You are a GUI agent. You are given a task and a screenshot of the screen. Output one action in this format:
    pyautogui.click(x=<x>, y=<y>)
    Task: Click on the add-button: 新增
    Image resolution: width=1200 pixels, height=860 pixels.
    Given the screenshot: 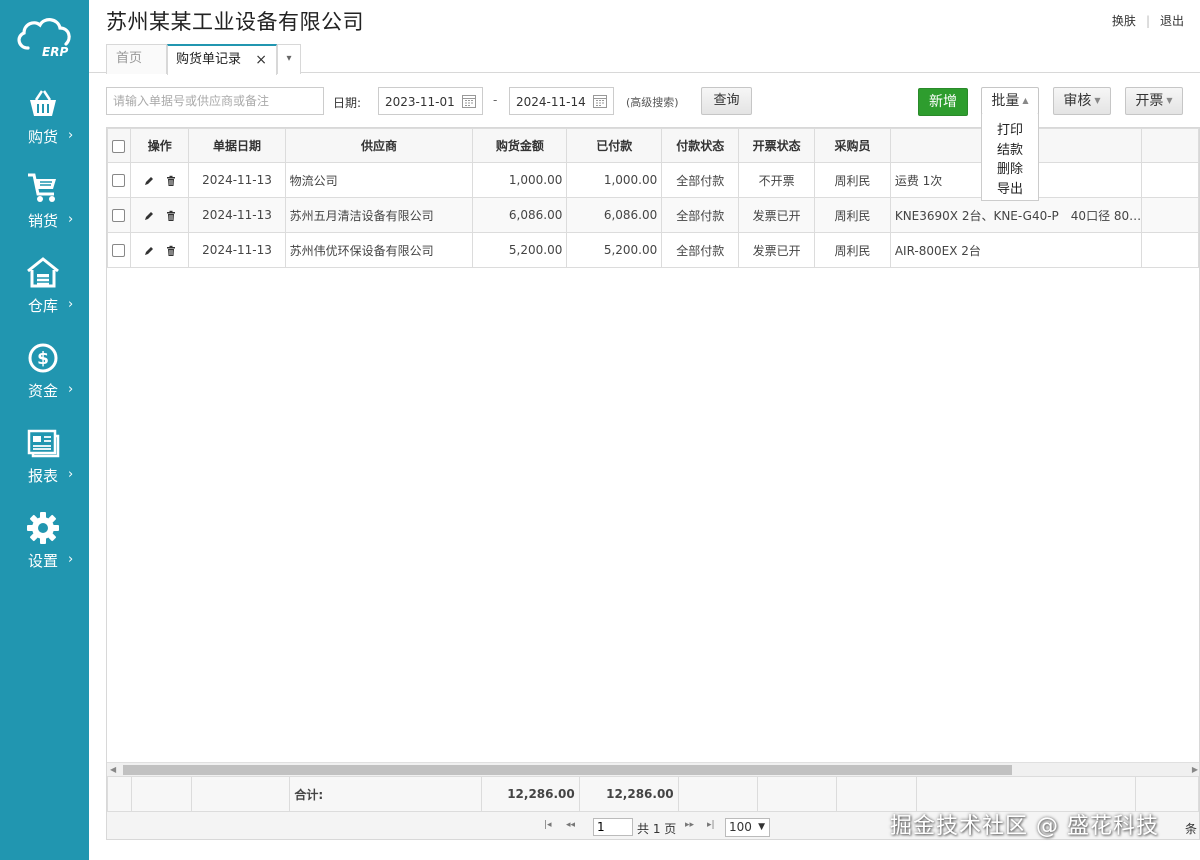 What is the action you would take?
    pyautogui.click(x=943, y=102)
    